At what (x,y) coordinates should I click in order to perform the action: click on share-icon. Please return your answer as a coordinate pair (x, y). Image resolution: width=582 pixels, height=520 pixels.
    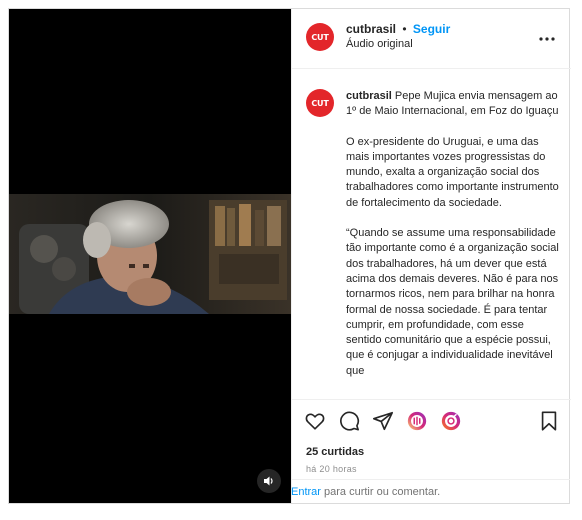
    Looking at the image, I should click on (383, 421).